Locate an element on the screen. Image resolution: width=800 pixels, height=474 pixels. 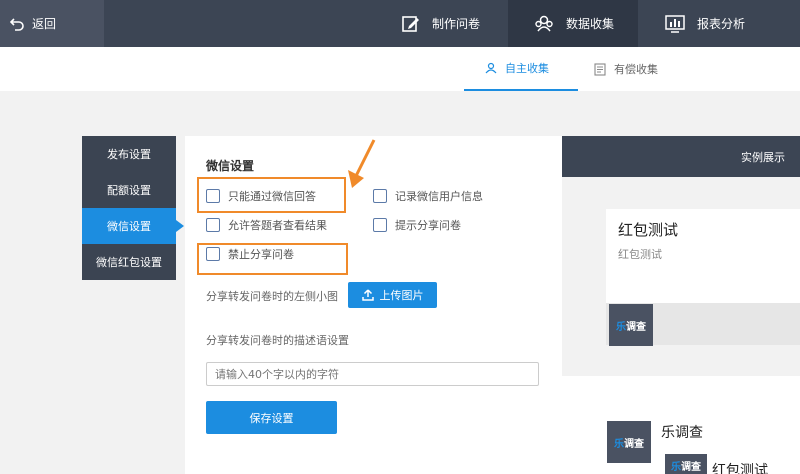
option-allow-view-results: 允许答题者查看结果 is located at coordinates (266, 225).